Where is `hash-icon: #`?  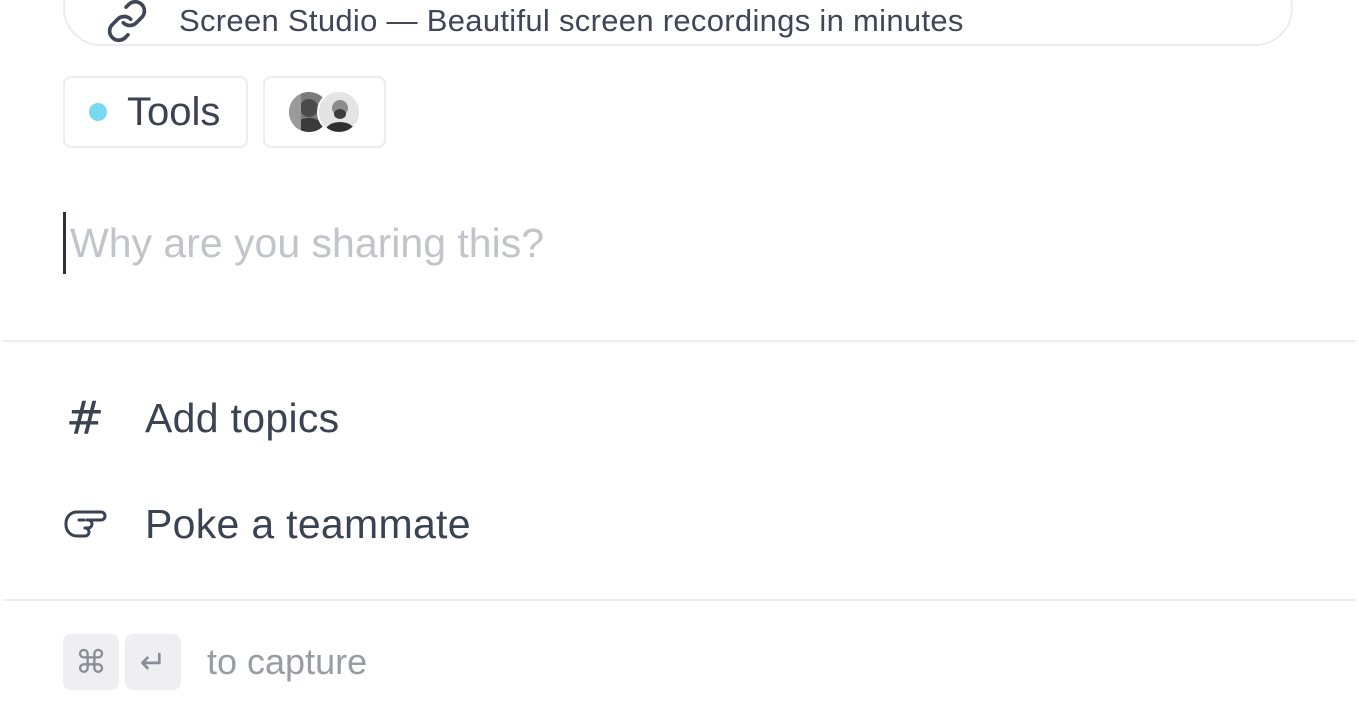 hash-icon: # is located at coordinates (85, 418).